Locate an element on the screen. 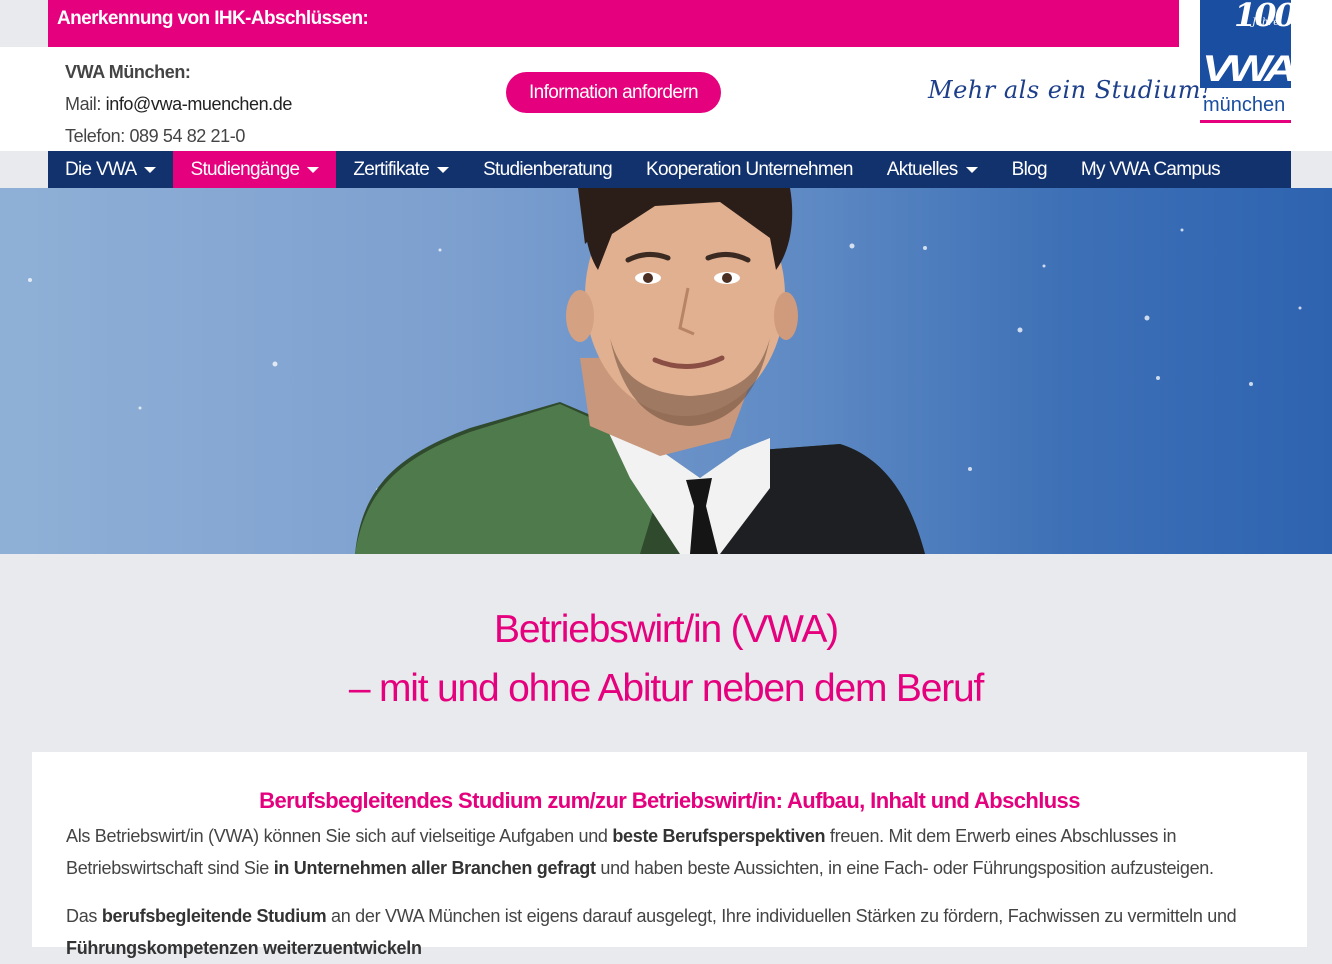 The image size is (1332, 964). contact-org: VWA München: is located at coordinates (128, 72).